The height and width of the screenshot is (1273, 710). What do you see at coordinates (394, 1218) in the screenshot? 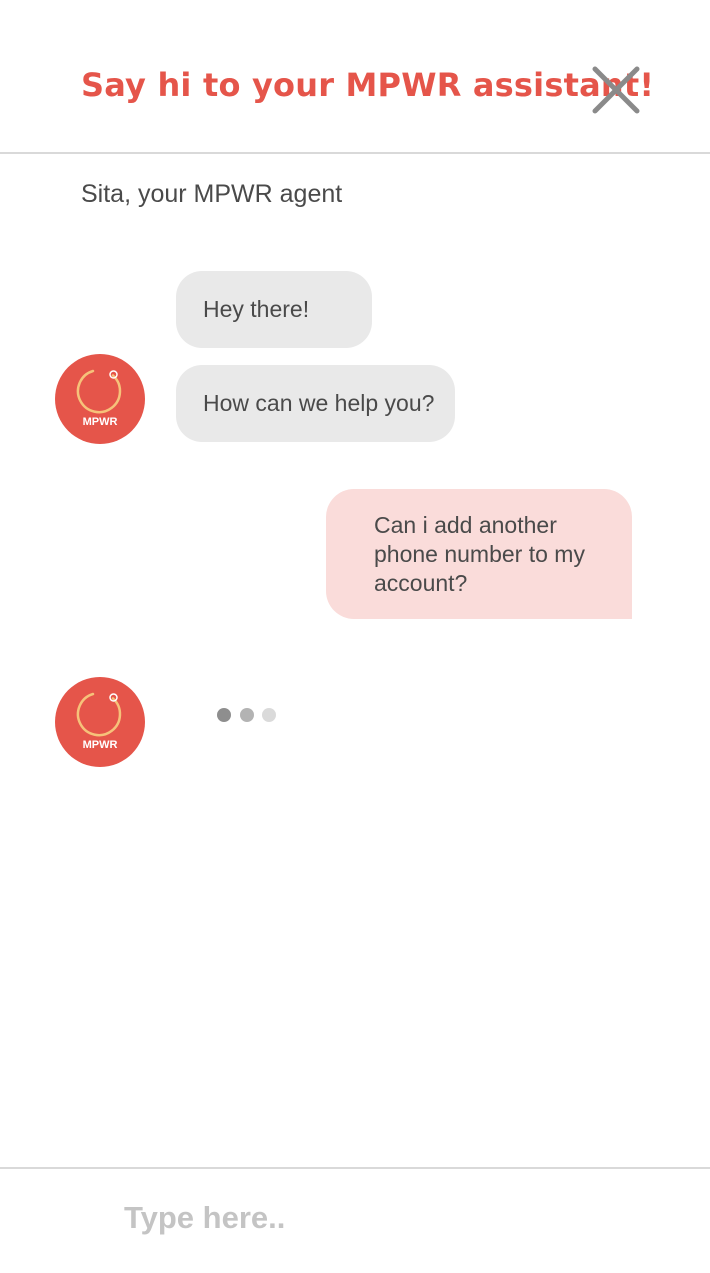
I see `message-input` at bounding box center [394, 1218].